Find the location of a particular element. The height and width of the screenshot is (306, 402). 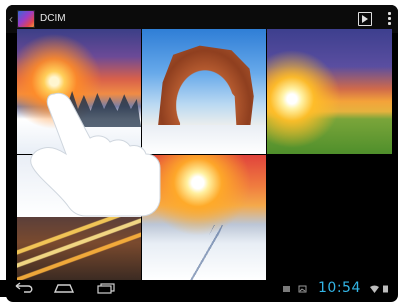

thumbnail-night-light-trails is located at coordinates (79, 249).